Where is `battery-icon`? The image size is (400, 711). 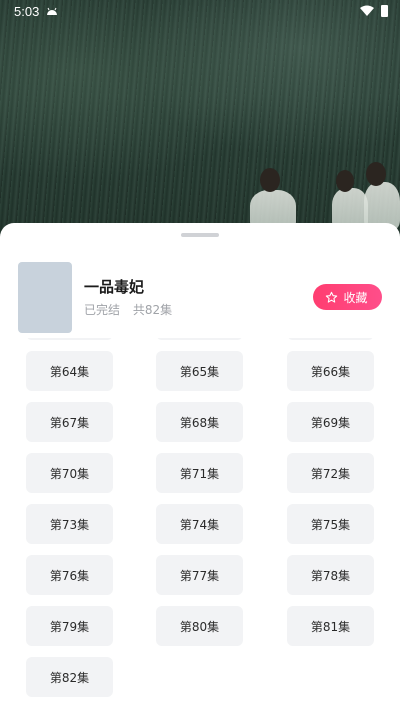 battery-icon is located at coordinates (384, 11).